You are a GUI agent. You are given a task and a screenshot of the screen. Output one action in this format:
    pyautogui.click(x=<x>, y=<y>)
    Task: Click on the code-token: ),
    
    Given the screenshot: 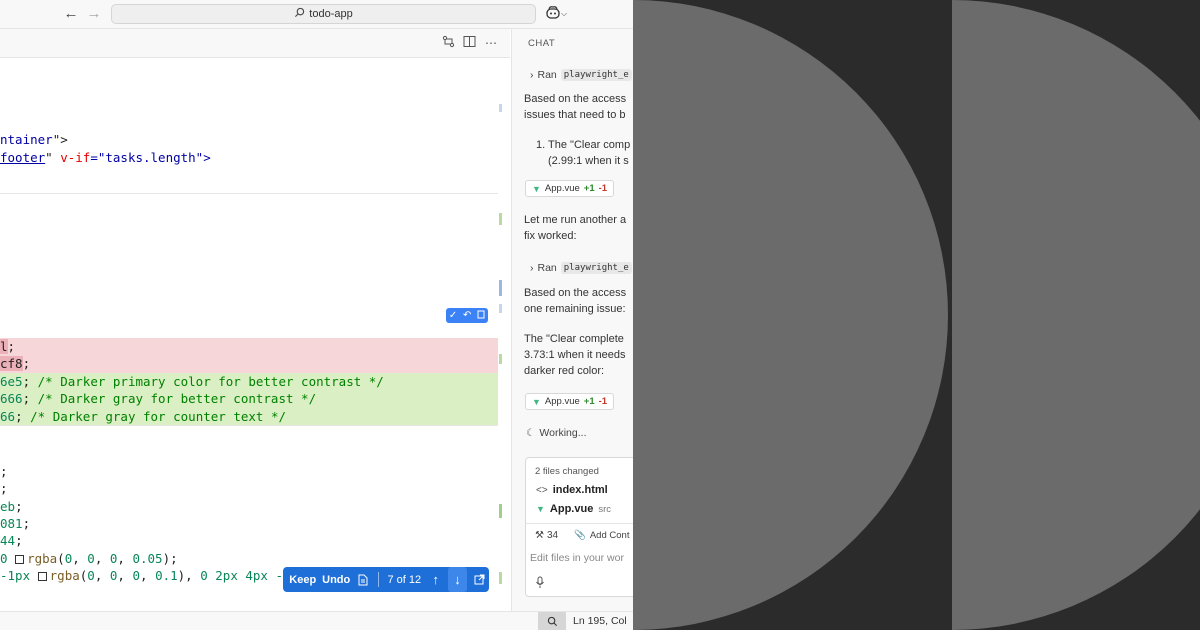 What is the action you would take?
    pyautogui.click(x=189, y=575)
    